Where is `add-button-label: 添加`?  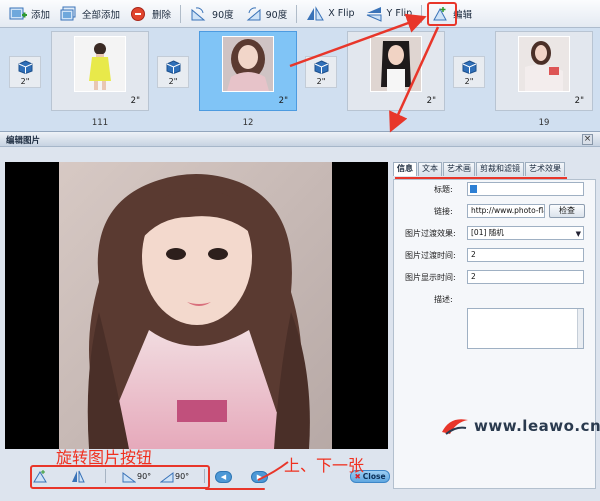 add-button-label: 添加 is located at coordinates (41, 15).